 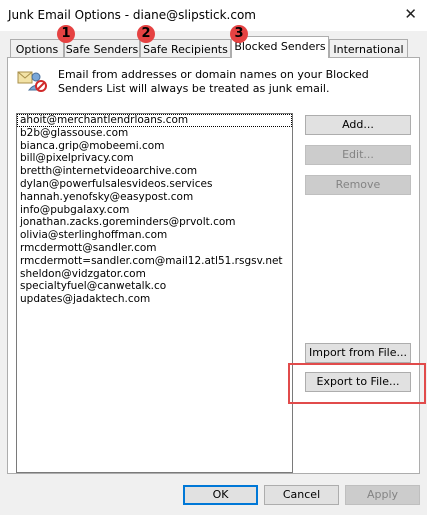 I want to click on list-item: bretth@internetvideoarchive.com, so click(x=154, y=171).